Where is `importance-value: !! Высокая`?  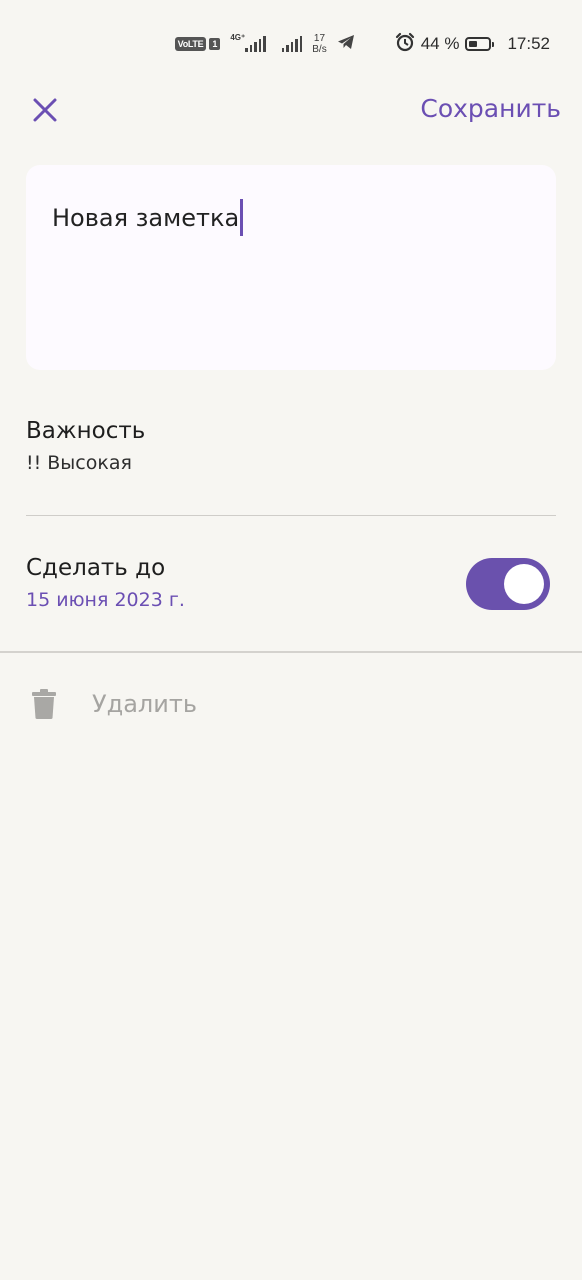
importance-value: !! Высокая is located at coordinates (79, 463).